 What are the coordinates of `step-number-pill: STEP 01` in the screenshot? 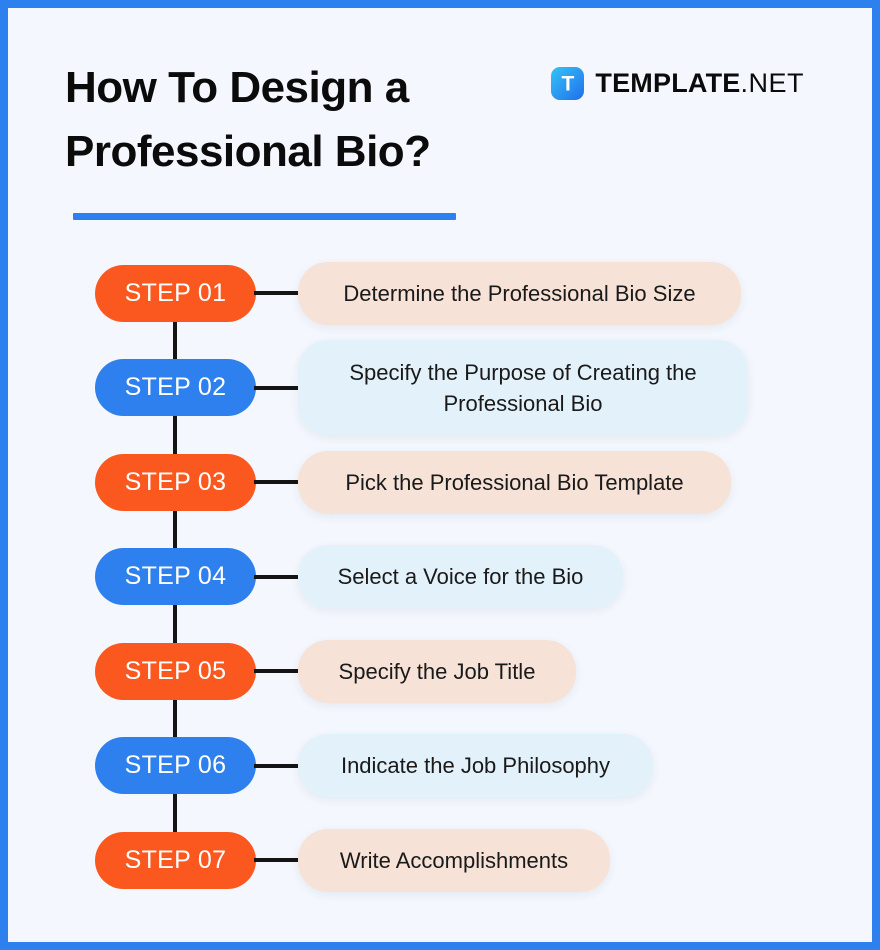 It's located at (175, 293).